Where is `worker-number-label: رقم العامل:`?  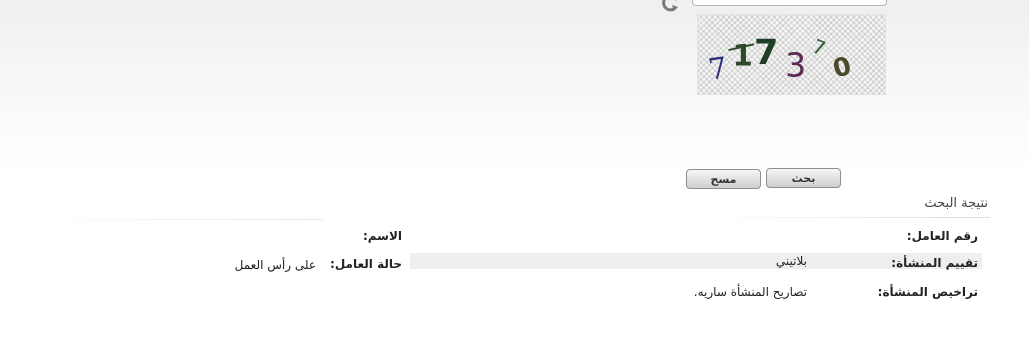 worker-number-label: رقم العامل: is located at coordinates (942, 236).